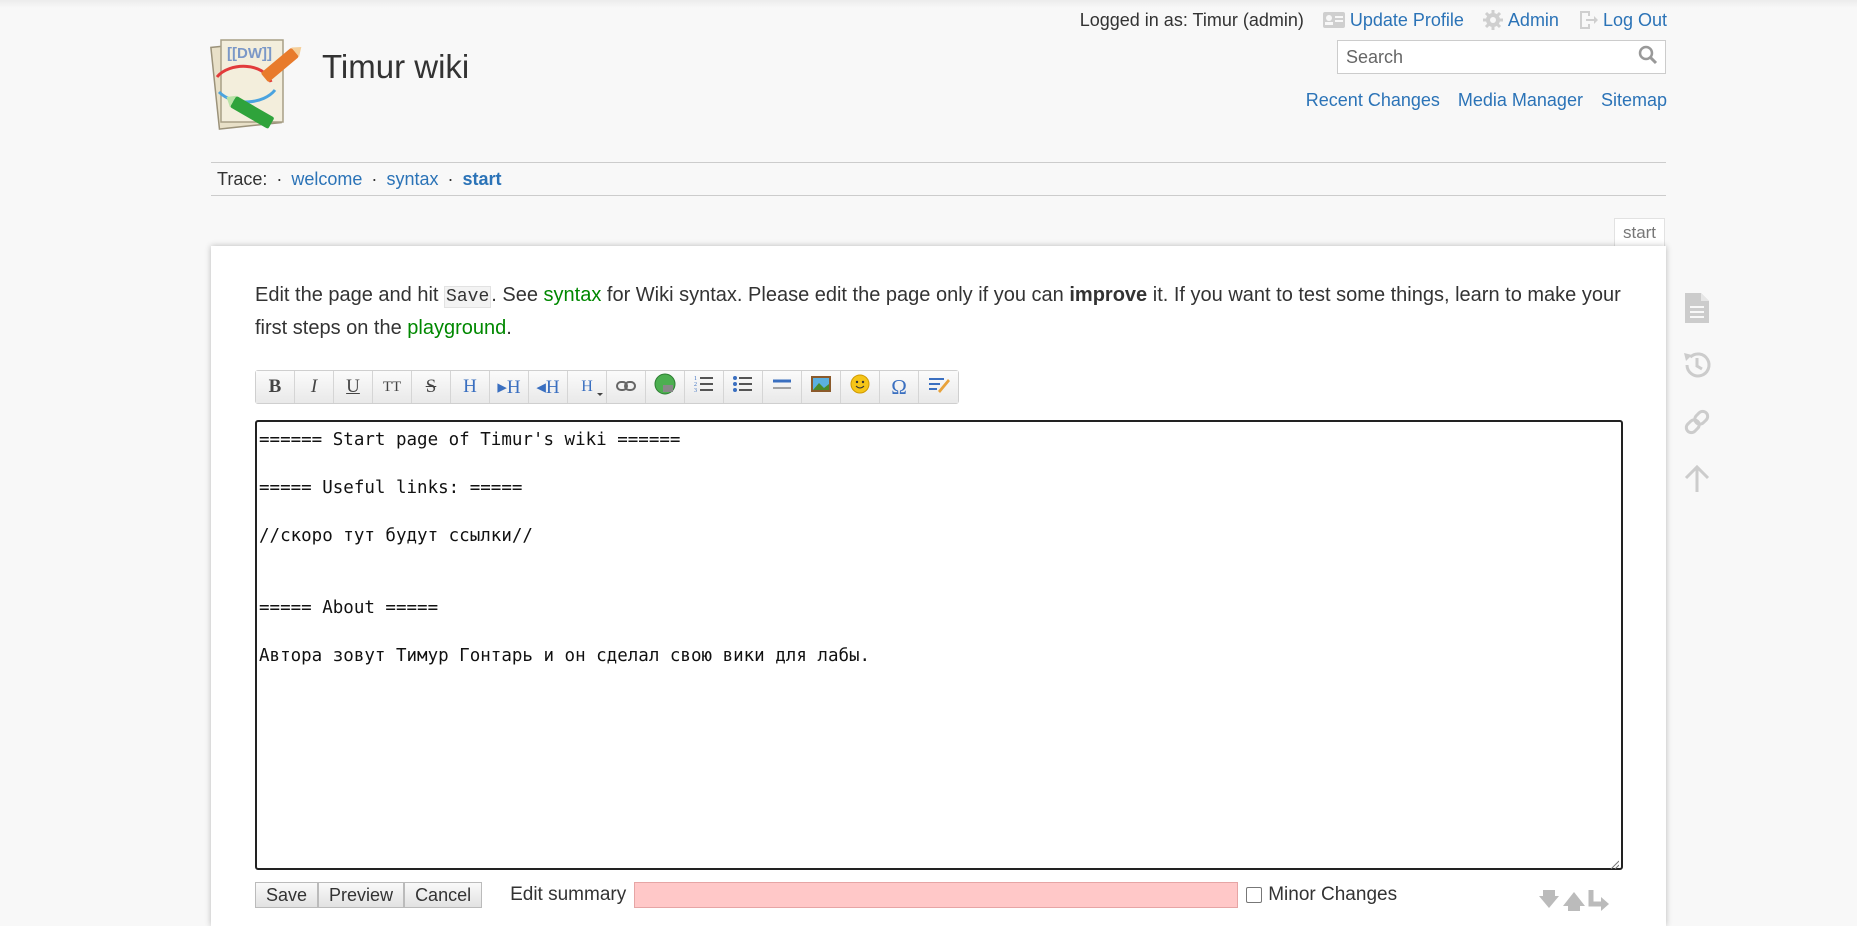  I want to click on resize-grip-icon, so click(1614, 863).